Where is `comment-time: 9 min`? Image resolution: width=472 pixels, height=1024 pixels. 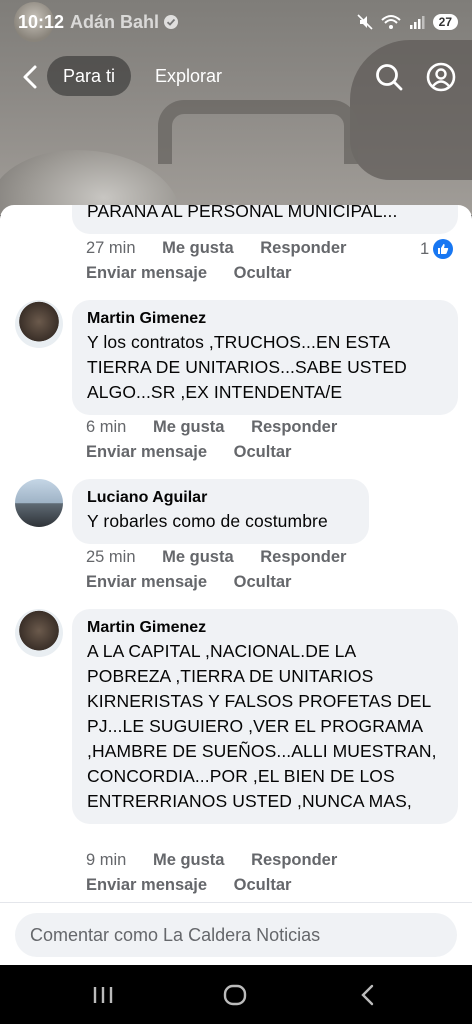 comment-time: 9 min is located at coordinates (106, 860).